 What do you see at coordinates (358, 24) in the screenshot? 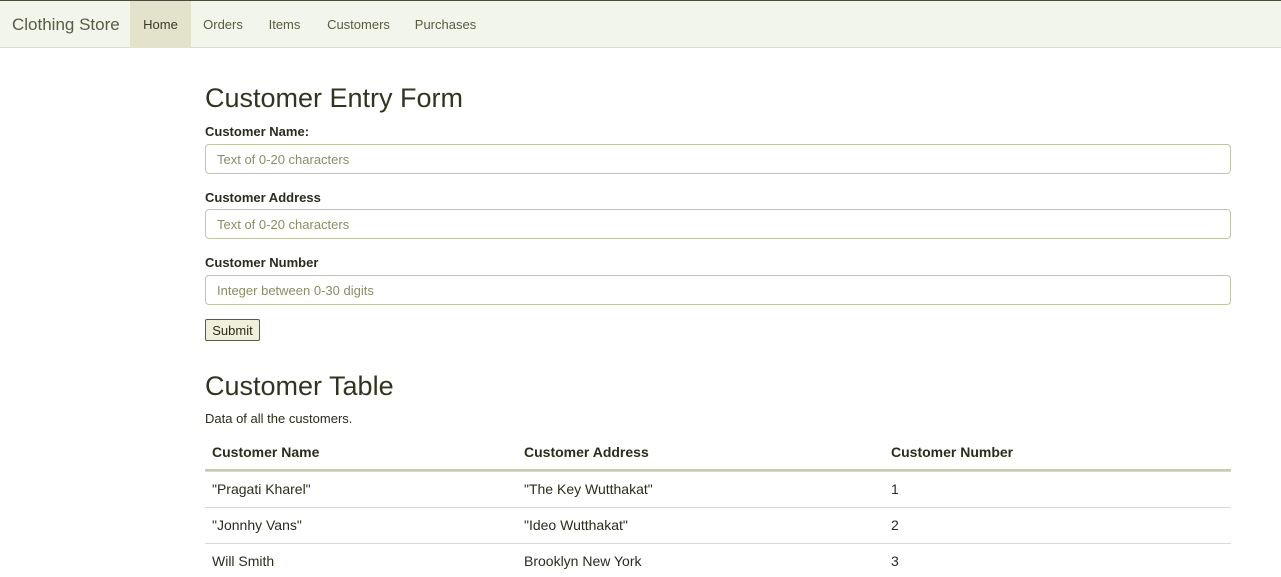
I see `nav-item-customers: Customers` at bounding box center [358, 24].